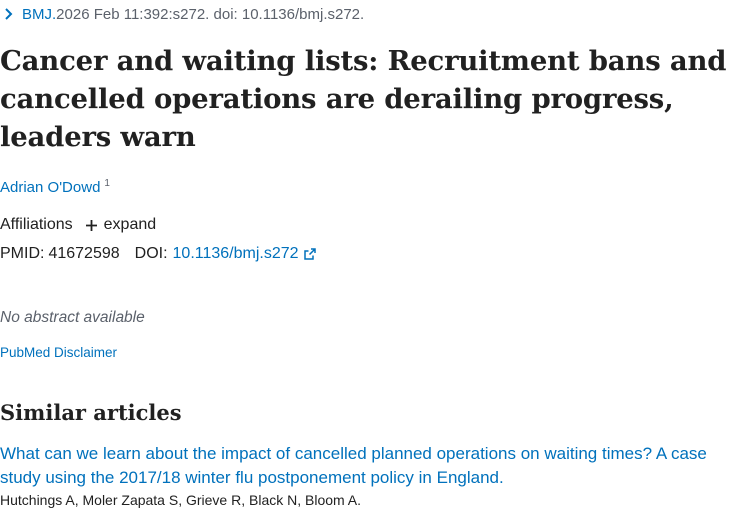 The image size is (750, 508). Describe the element at coordinates (235, 253) in the screenshot. I see `doi-value: 10.1136/bmj.s272` at that location.